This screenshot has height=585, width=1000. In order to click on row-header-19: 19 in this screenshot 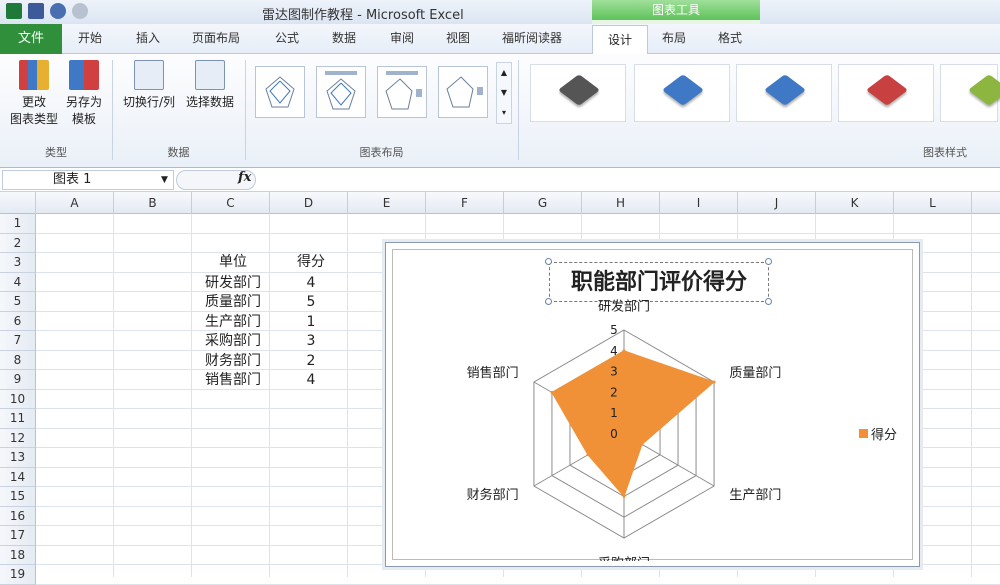, I will do `click(18, 575)`.